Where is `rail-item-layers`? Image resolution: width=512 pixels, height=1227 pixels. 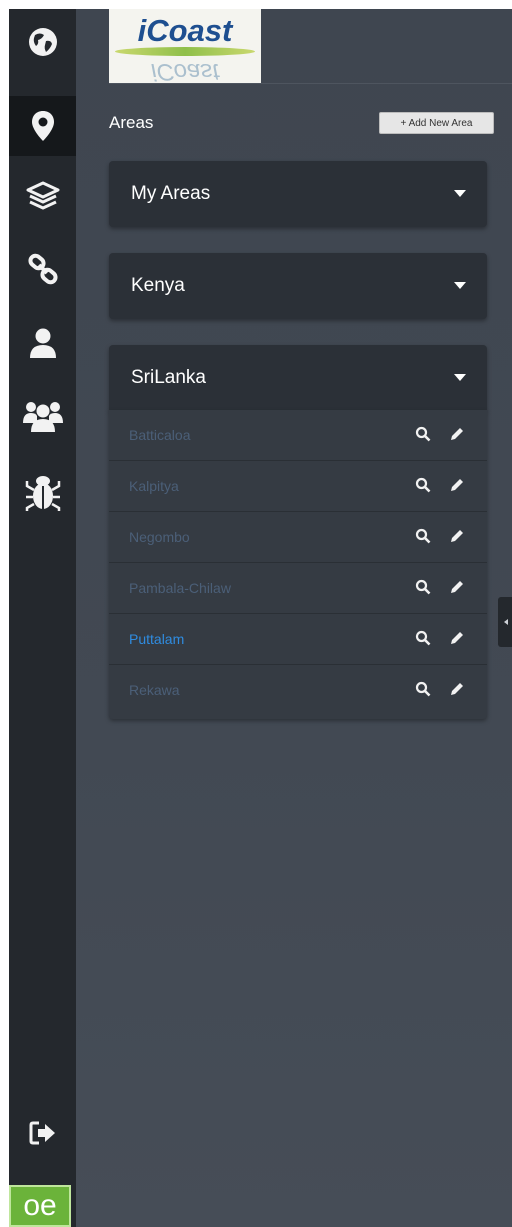
rail-item-layers is located at coordinates (42, 196).